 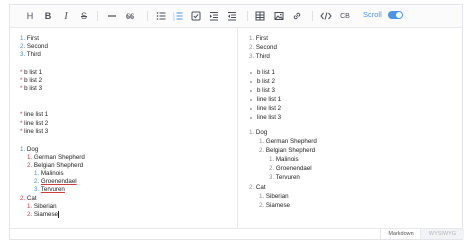 I want to click on preview-line: 2. Groenendael, so click(x=290, y=168).